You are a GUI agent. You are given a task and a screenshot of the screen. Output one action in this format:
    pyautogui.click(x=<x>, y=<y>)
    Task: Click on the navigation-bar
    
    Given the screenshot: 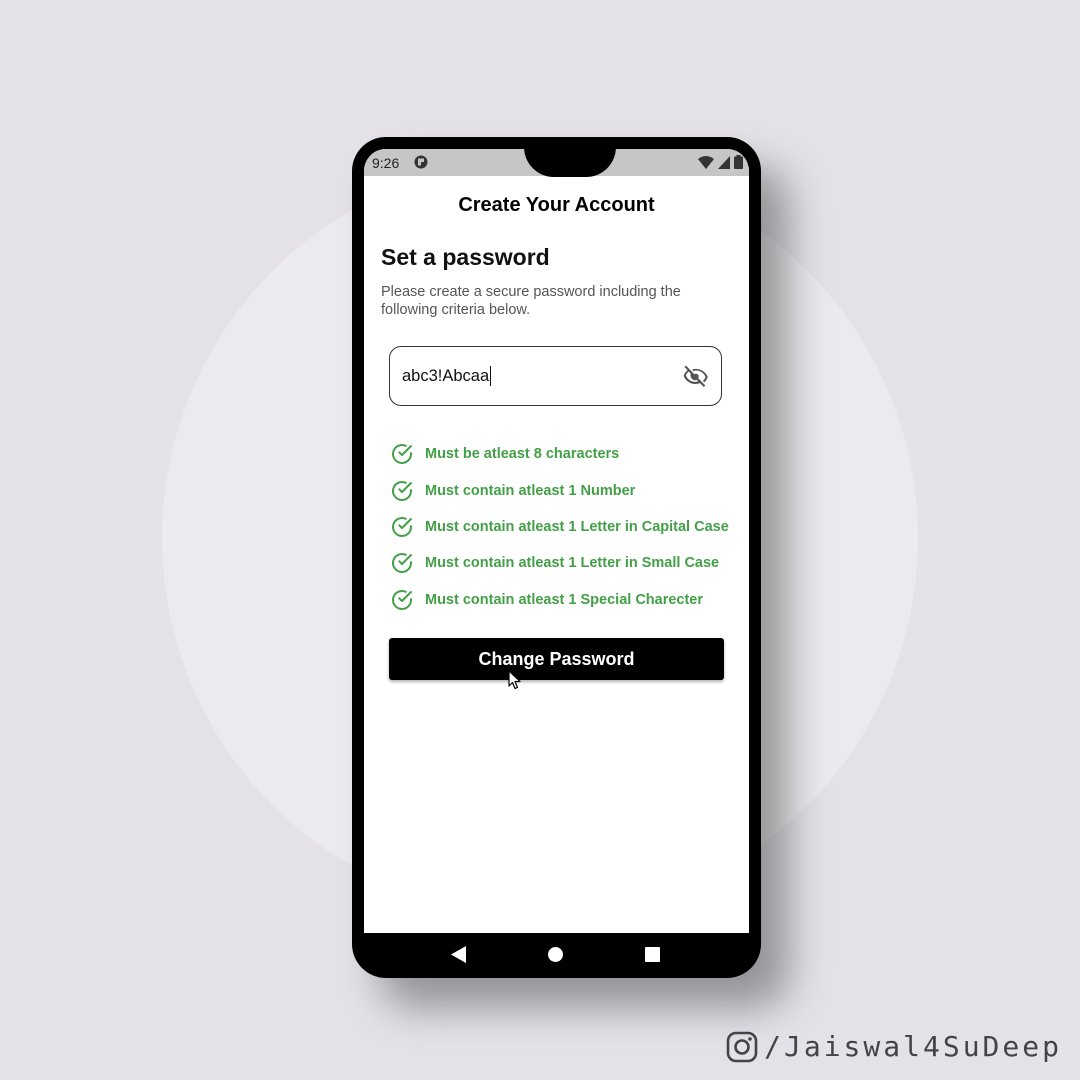 What is the action you would take?
    pyautogui.click(x=556, y=955)
    